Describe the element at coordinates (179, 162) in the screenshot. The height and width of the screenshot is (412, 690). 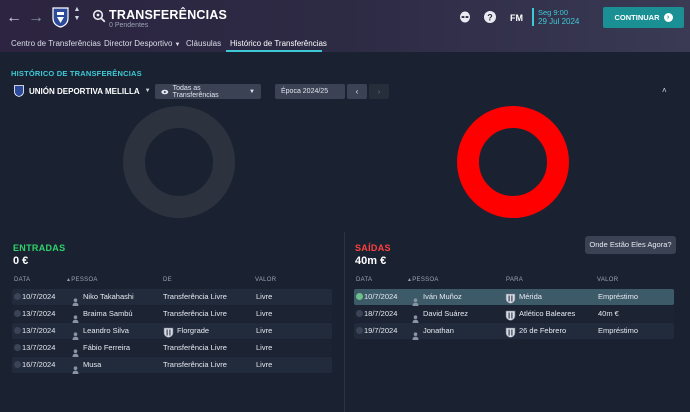
I see `incoming-donut-ring` at that location.